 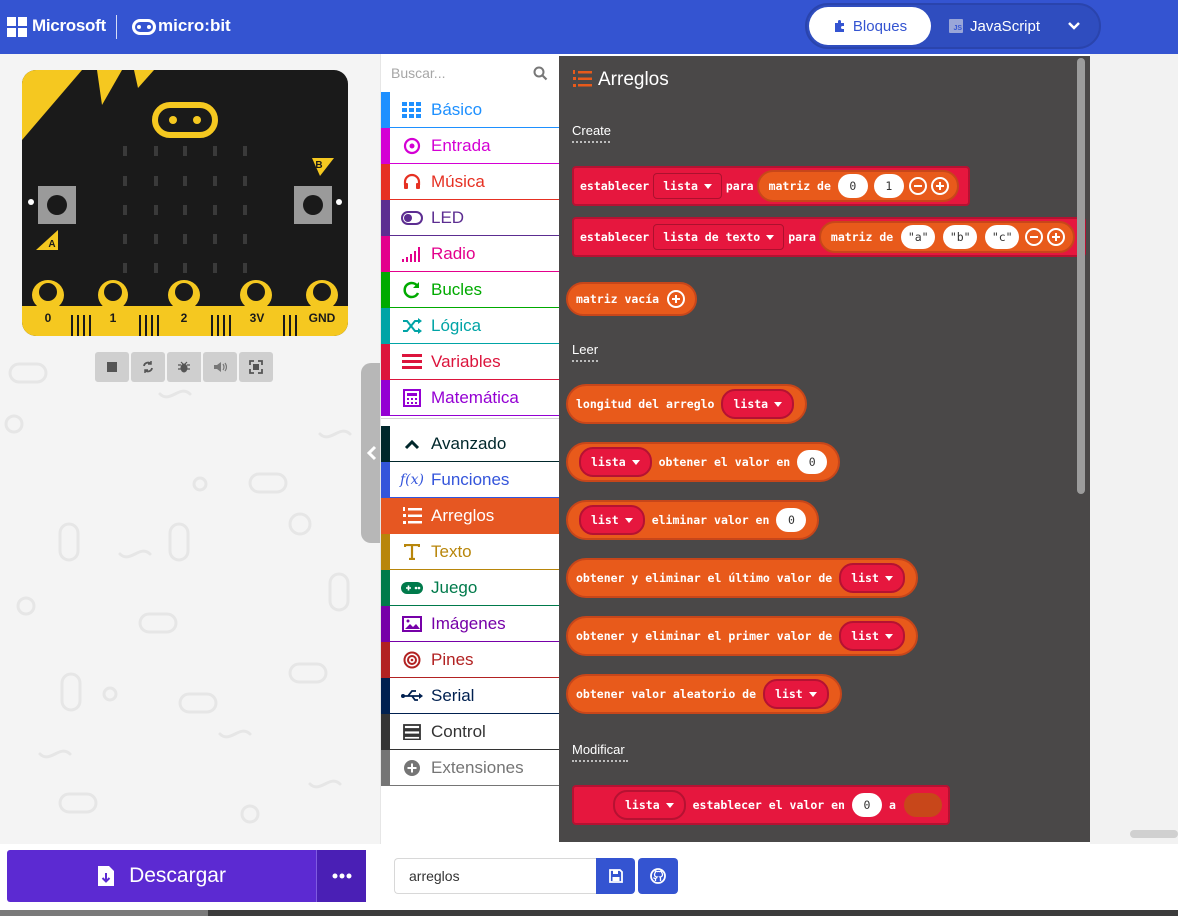 What do you see at coordinates (615, 237) in the screenshot?
I see `block-keyword: establecer` at bounding box center [615, 237].